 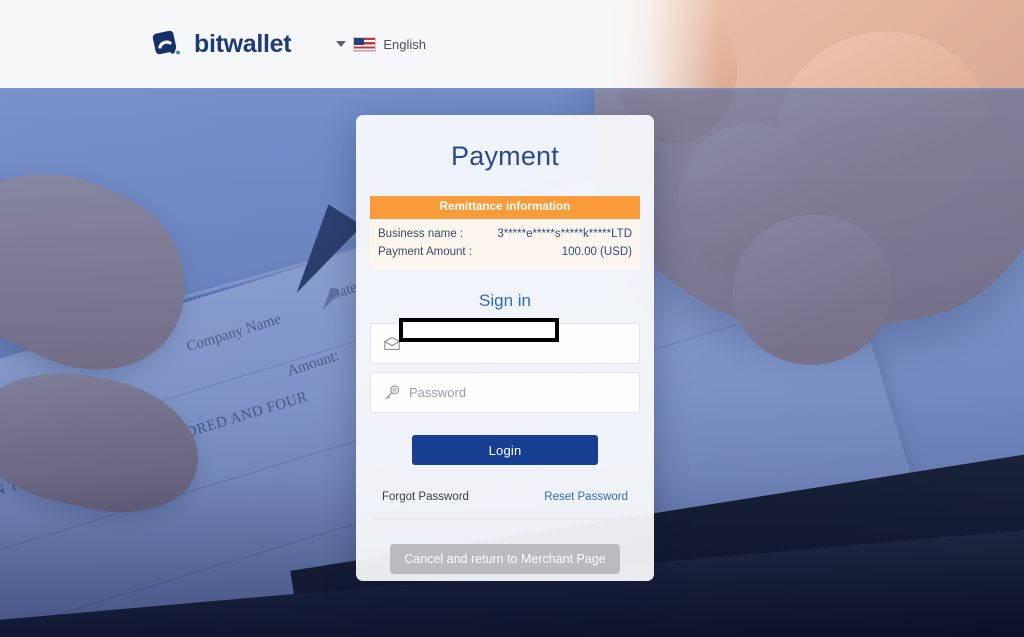 What do you see at coordinates (166, 44) in the screenshot?
I see `bitwallet-logo-icon` at bounding box center [166, 44].